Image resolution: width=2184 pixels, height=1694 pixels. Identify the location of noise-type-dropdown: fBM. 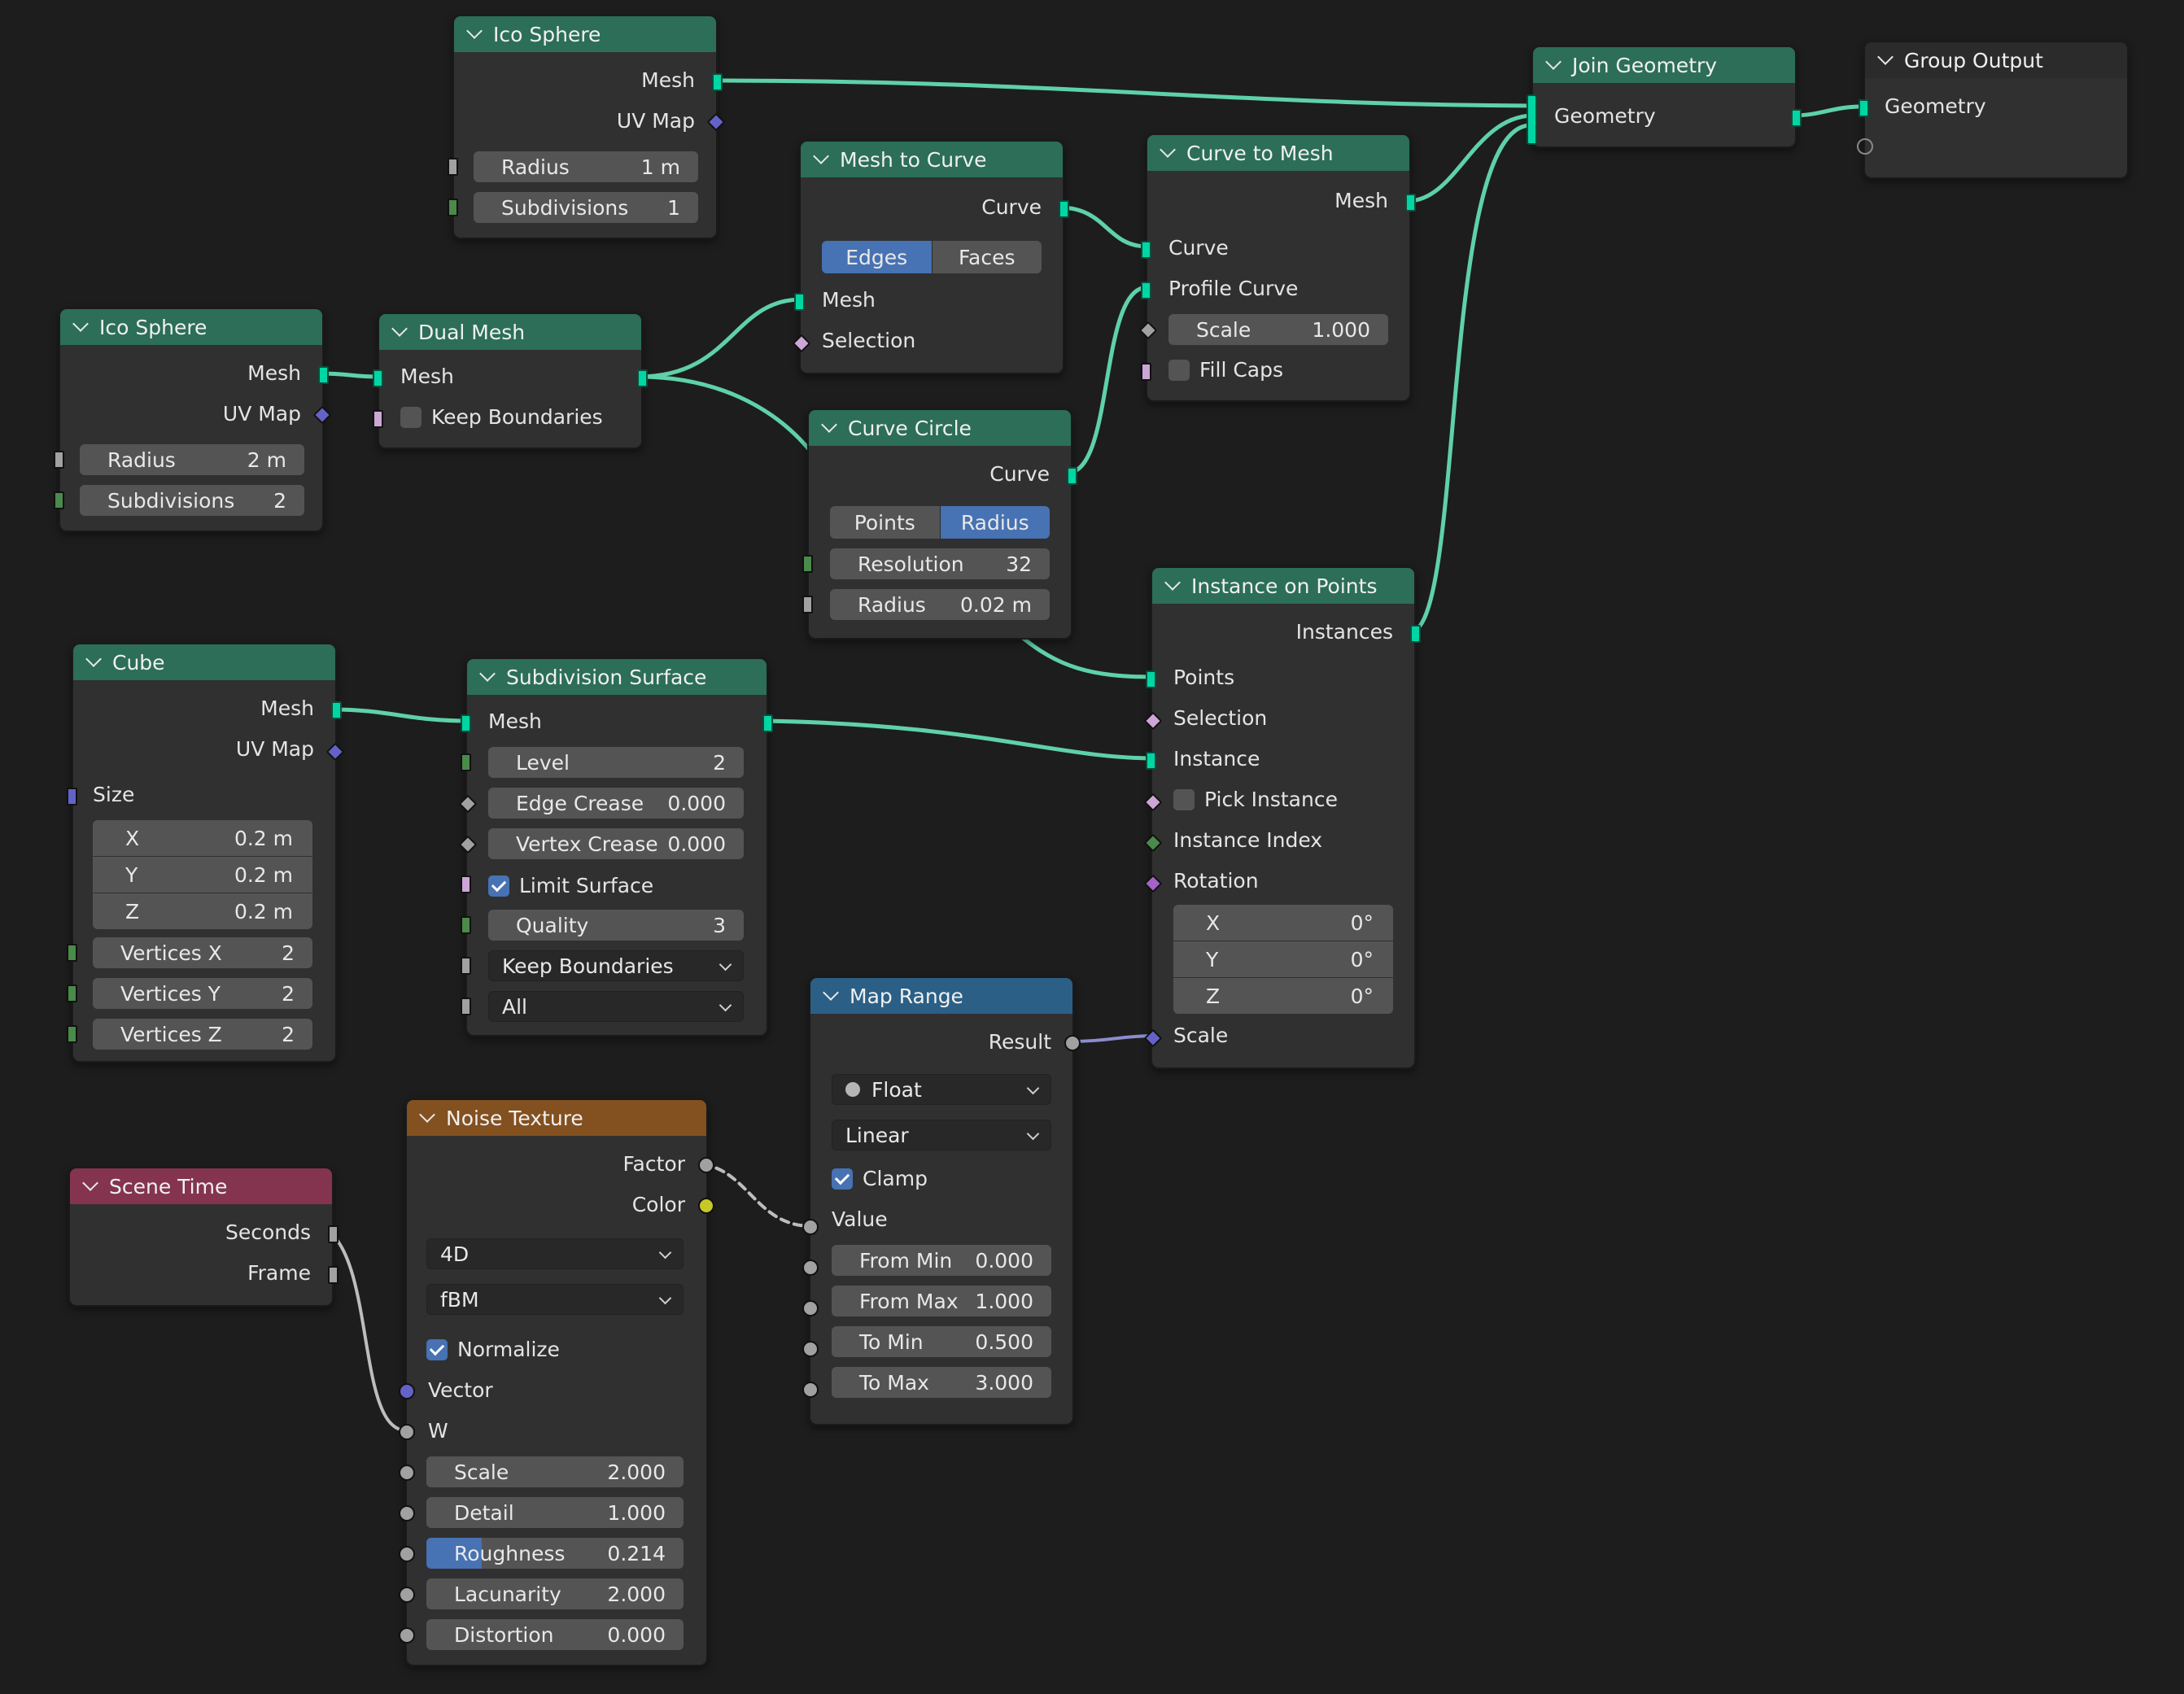
(555, 1299).